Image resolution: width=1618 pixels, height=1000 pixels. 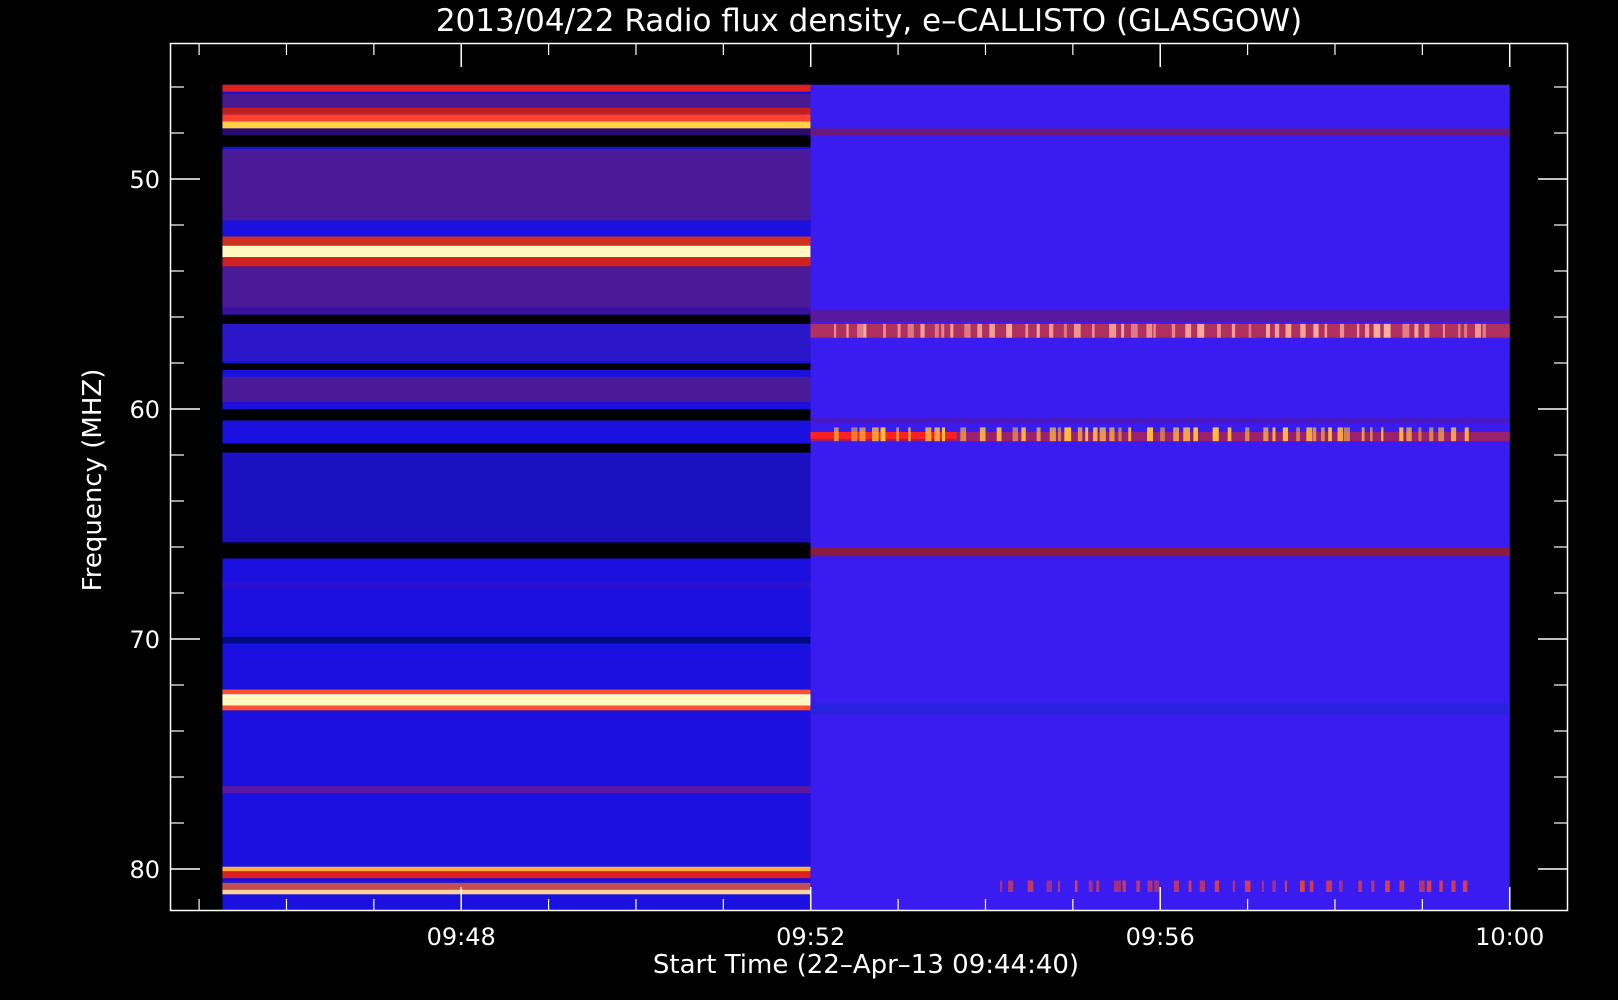 What do you see at coordinates (144, 410) in the screenshot?
I see `y-tick-label: 60` at bounding box center [144, 410].